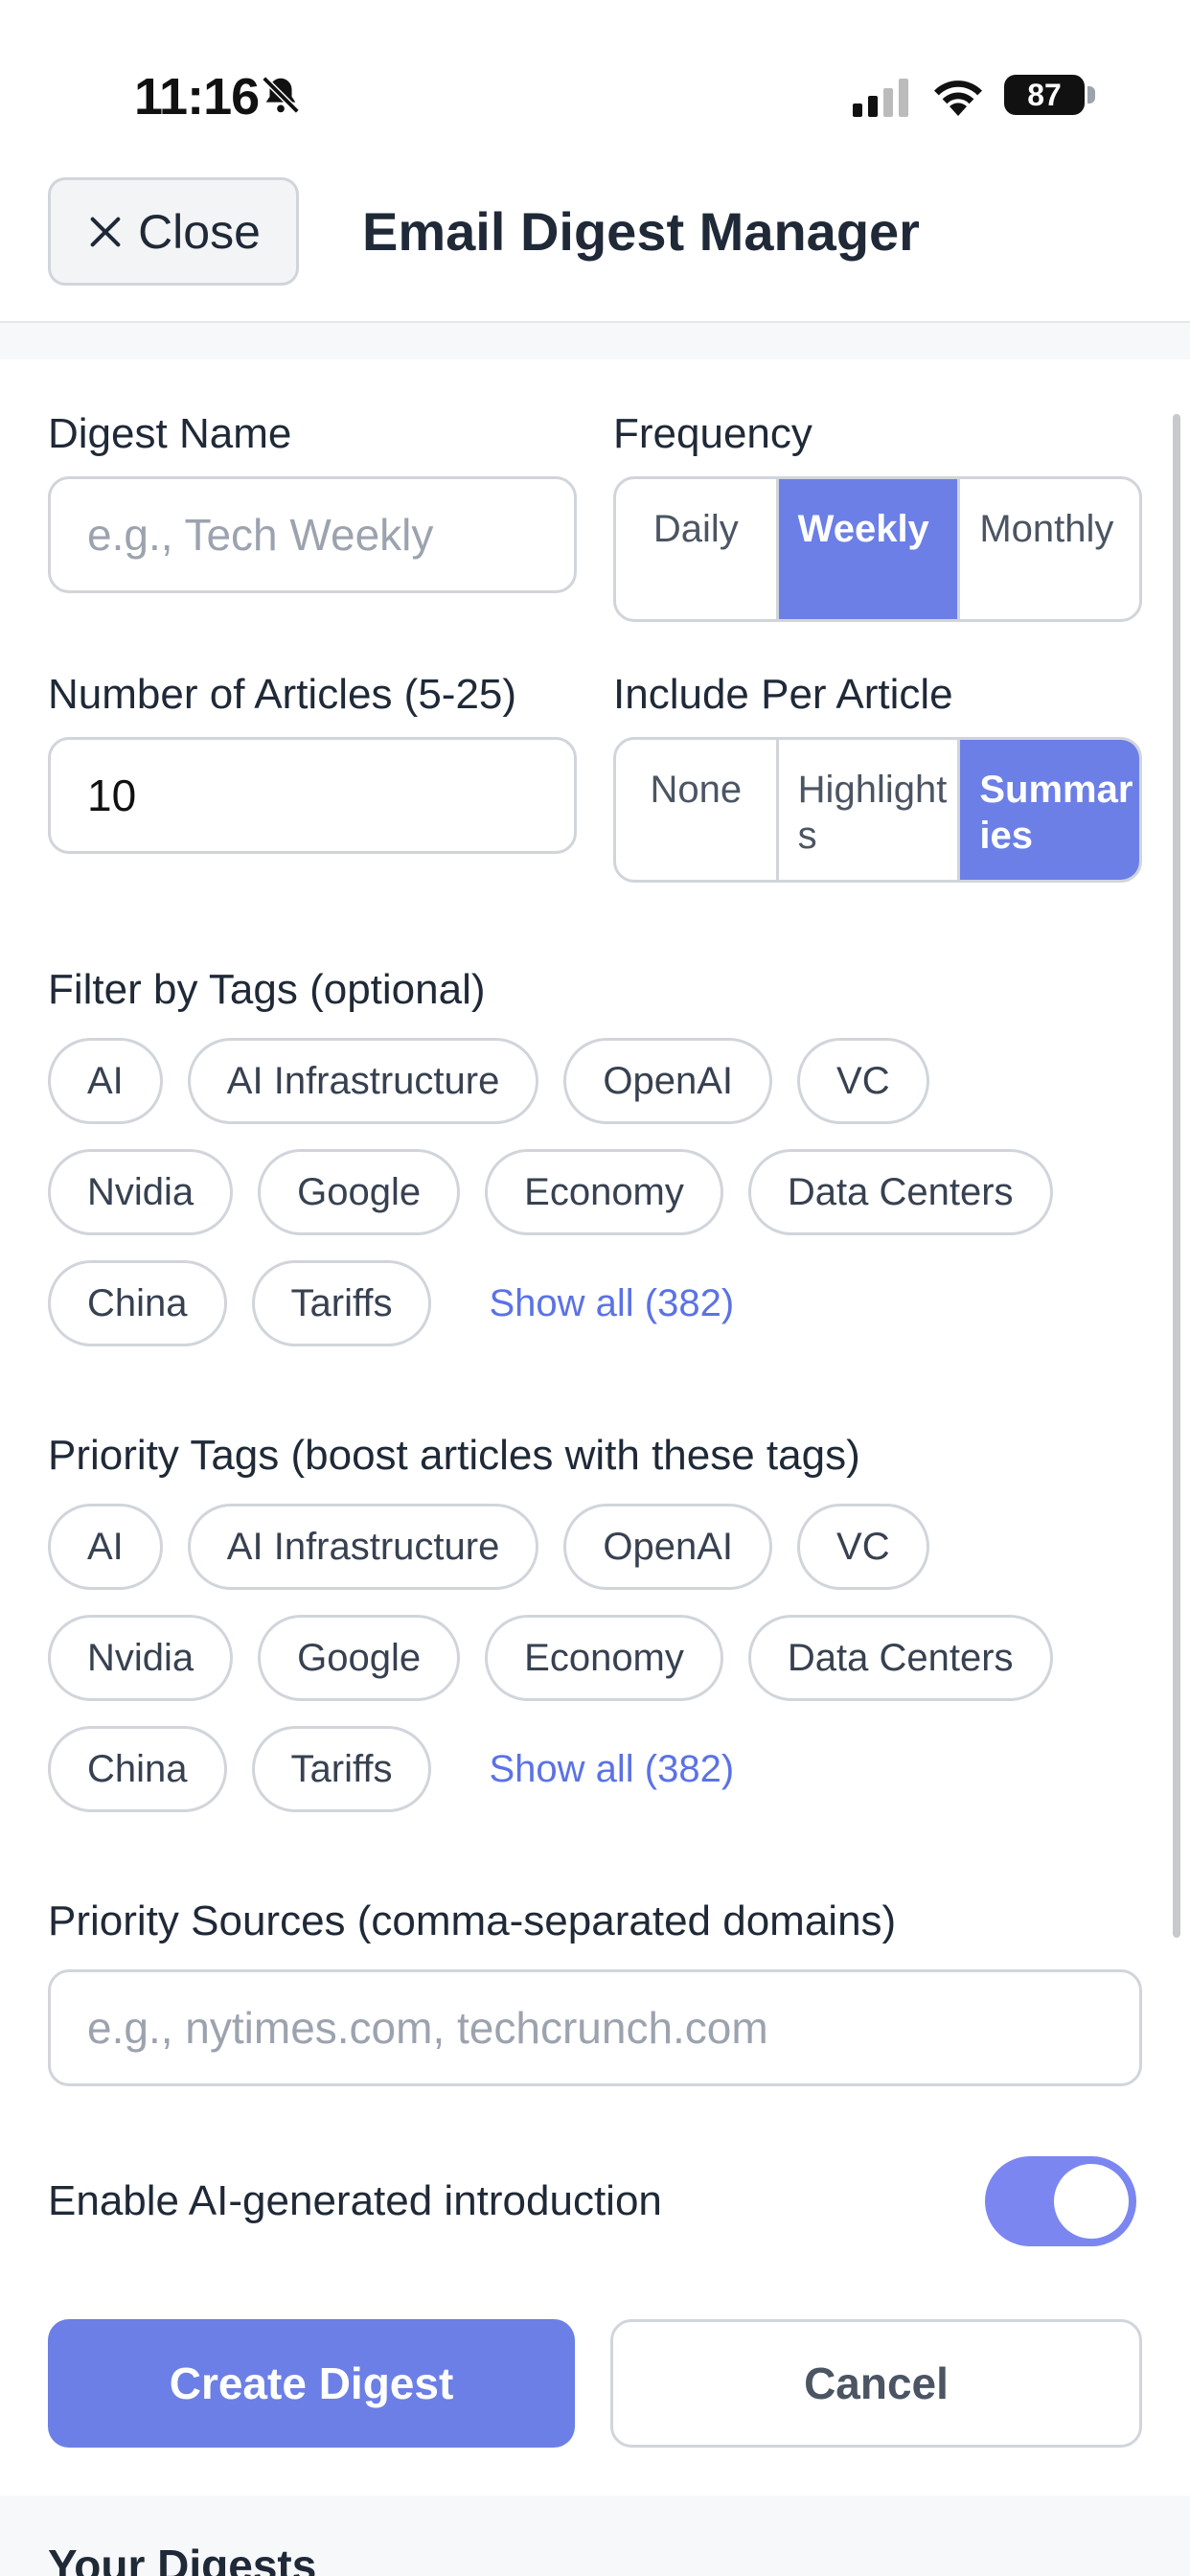  I want to click on battery-icon: 87, so click(1044, 95).